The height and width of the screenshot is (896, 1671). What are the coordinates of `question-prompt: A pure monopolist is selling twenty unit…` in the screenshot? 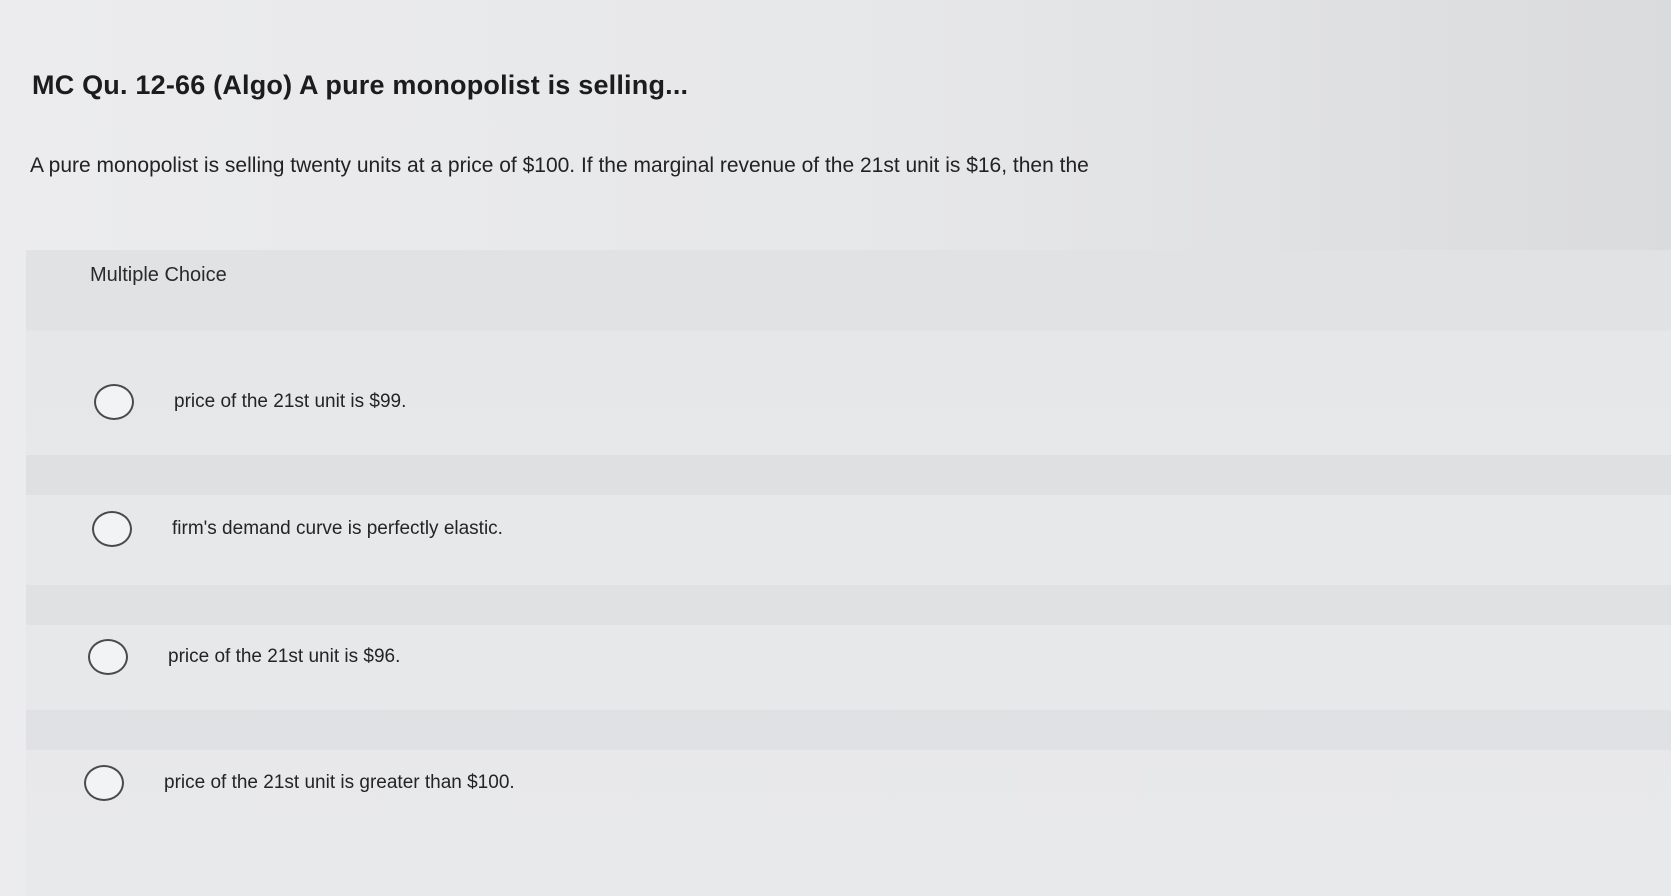 It's located at (559, 165).